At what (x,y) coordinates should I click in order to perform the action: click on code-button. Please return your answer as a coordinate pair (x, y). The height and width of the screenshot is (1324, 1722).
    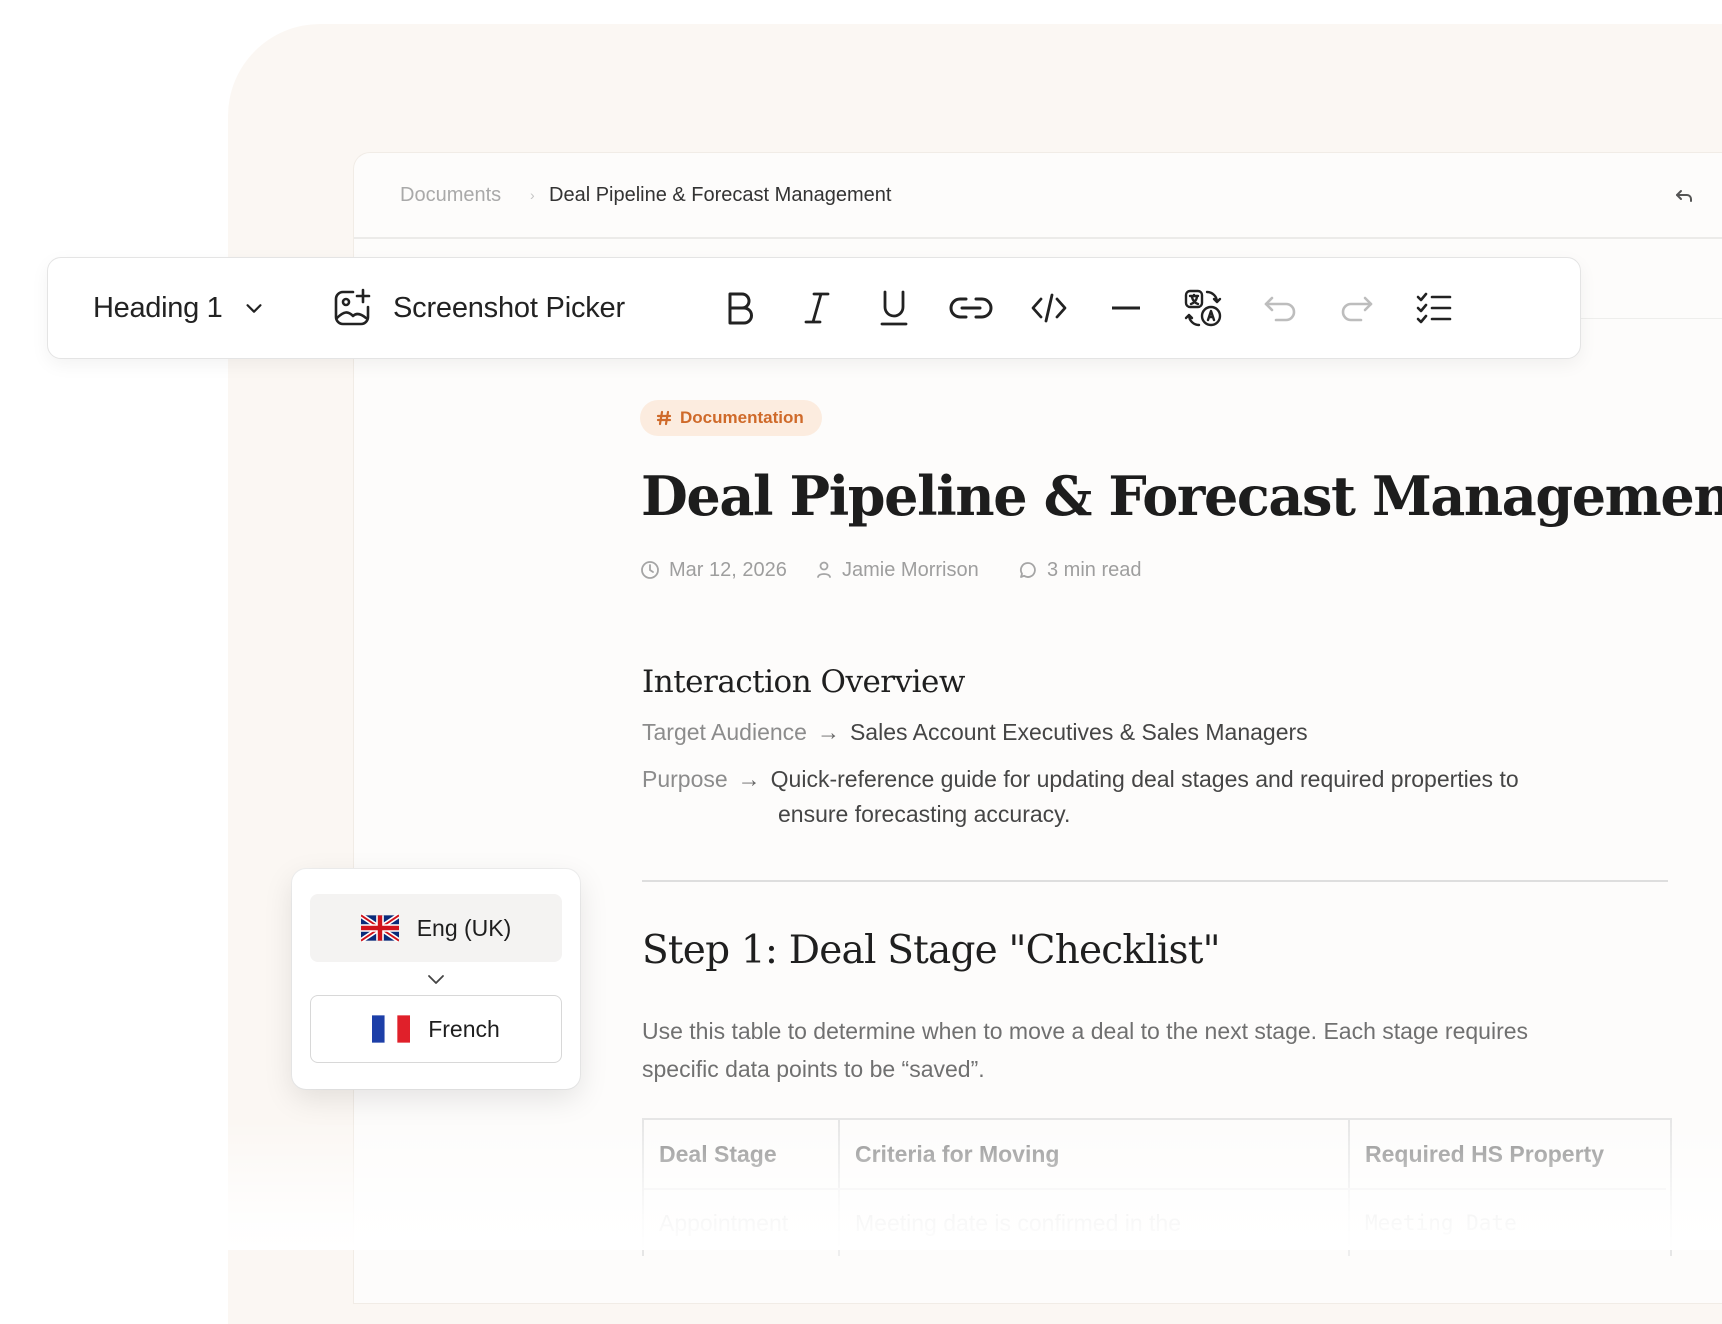
    Looking at the image, I should click on (1049, 308).